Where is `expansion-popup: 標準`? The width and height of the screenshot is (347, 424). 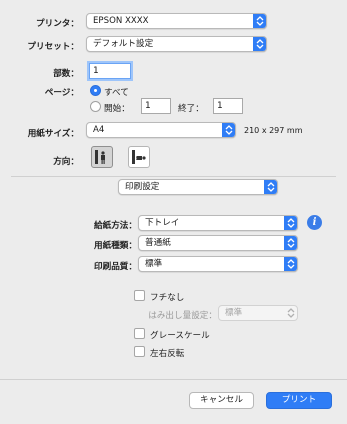
expansion-popup: 標準 is located at coordinates (258, 313).